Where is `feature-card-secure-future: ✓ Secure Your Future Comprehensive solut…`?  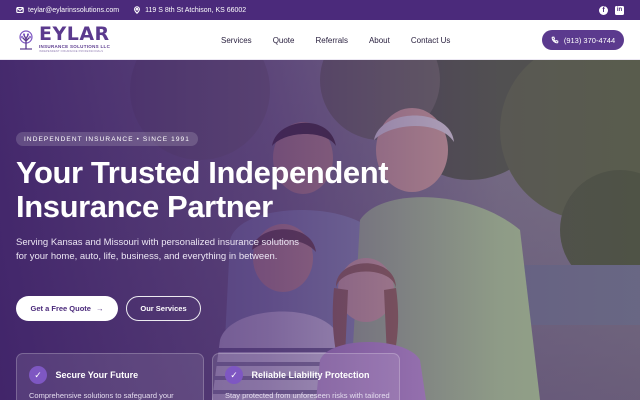 feature-card-secure-future: ✓ Secure Your Future Comprehensive solut… is located at coordinates (110, 376).